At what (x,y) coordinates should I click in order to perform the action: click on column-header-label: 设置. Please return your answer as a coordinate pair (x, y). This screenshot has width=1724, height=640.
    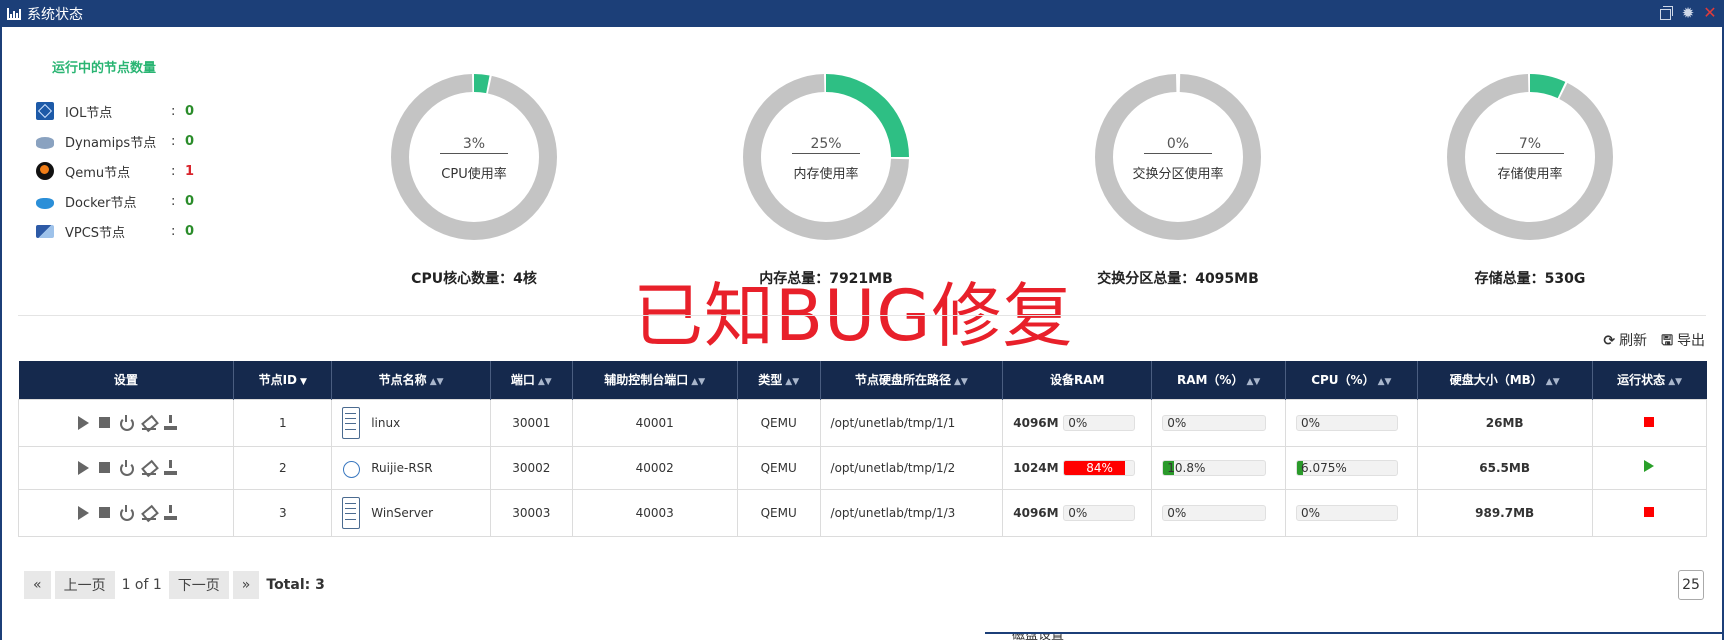
    Looking at the image, I should click on (125, 380).